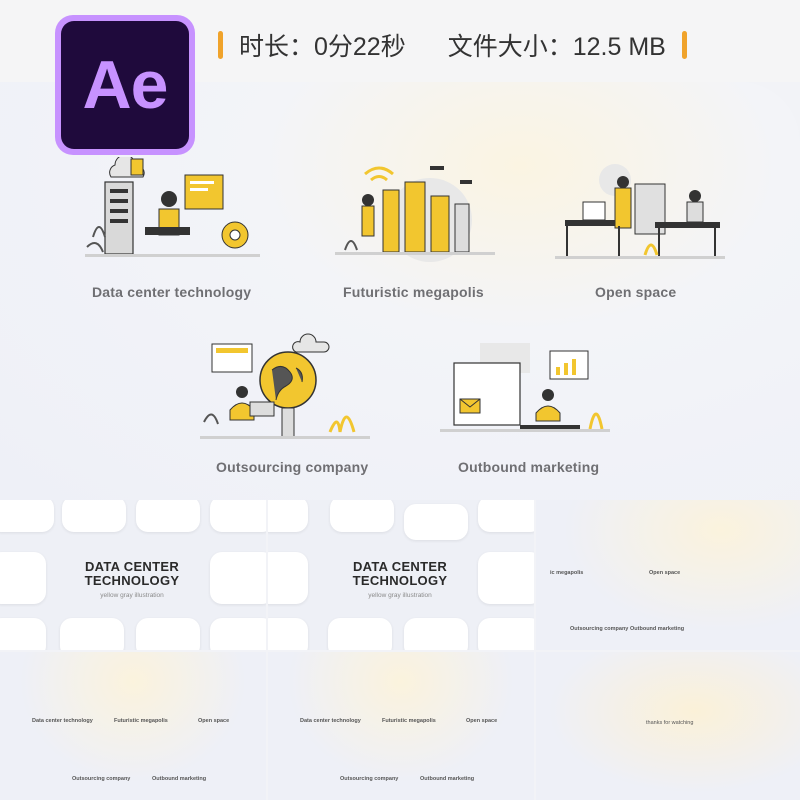  What do you see at coordinates (322, 47) in the screenshot?
I see `duration-label: 时长：0分22秒` at bounding box center [322, 47].